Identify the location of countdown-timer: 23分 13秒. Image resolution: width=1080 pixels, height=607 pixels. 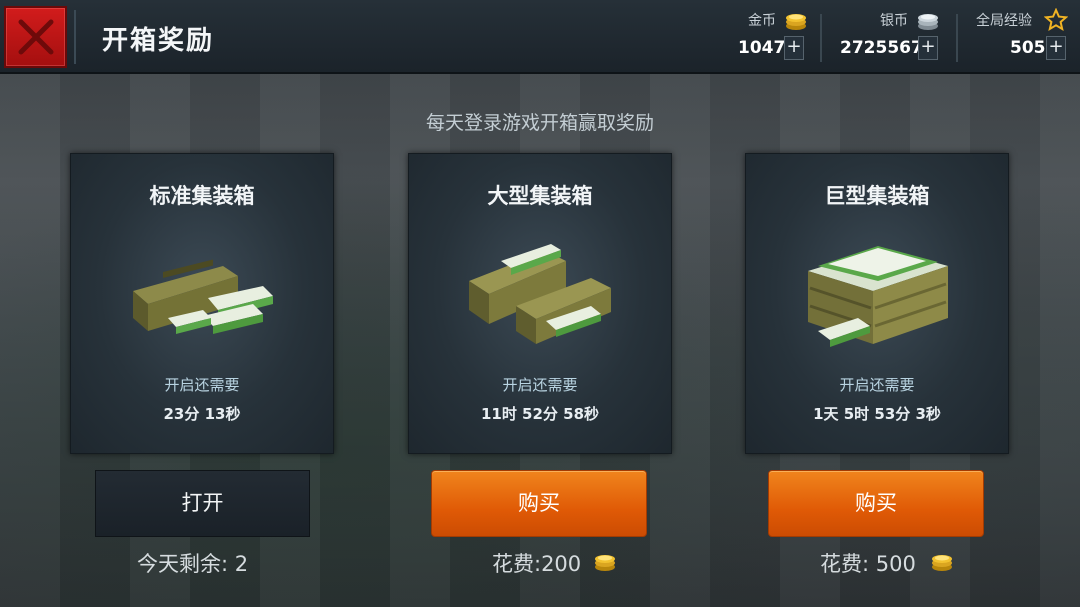
(202, 414).